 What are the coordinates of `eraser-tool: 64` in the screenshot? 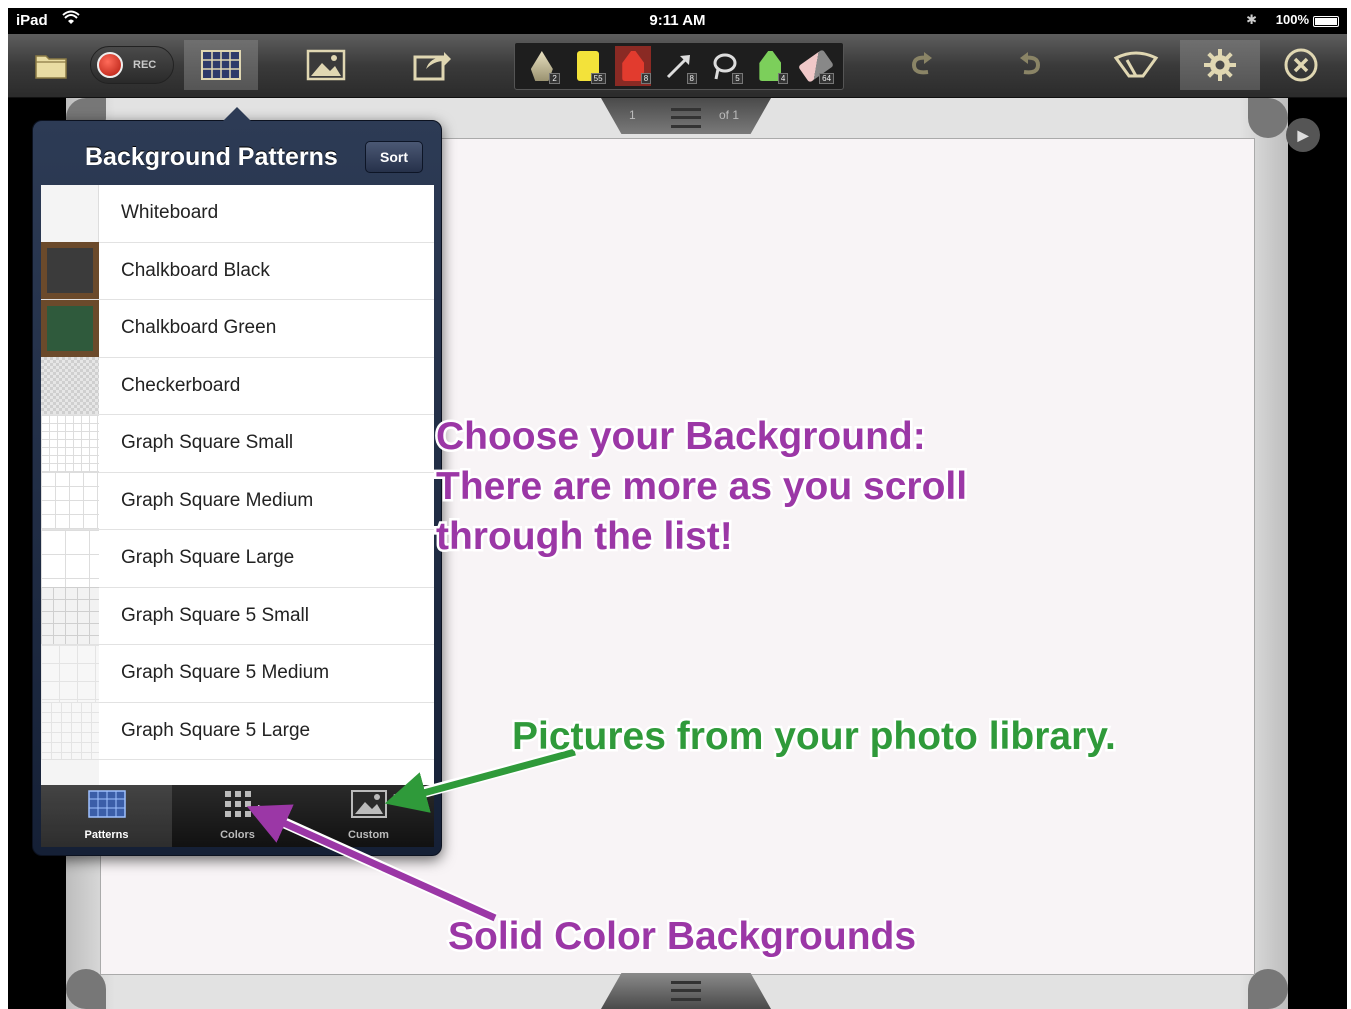 It's located at (816, 66).